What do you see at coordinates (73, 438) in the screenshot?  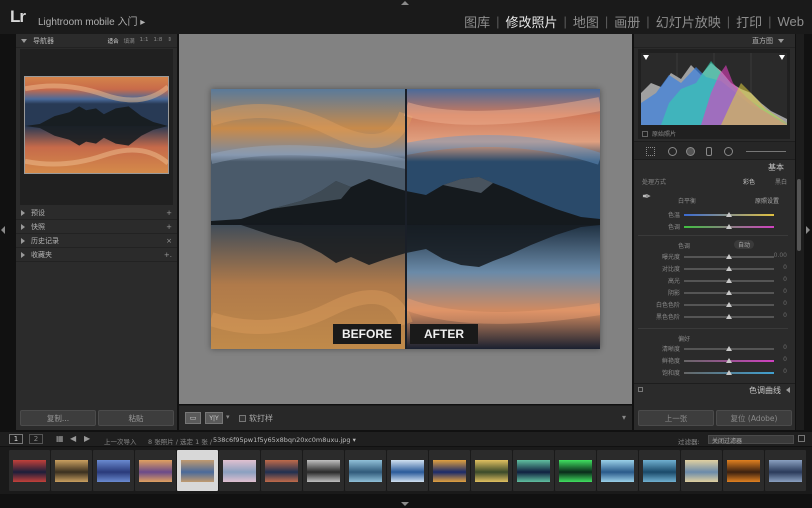 I see `back-arrow-icon: ◀` at bounding box center [73, 438].